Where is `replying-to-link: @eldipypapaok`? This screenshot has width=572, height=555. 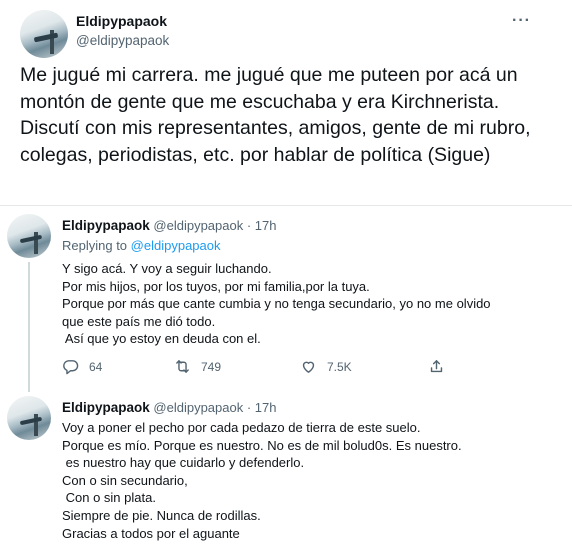
replying-to-link: @eldipypapaok is located at coordinates (176, 245).